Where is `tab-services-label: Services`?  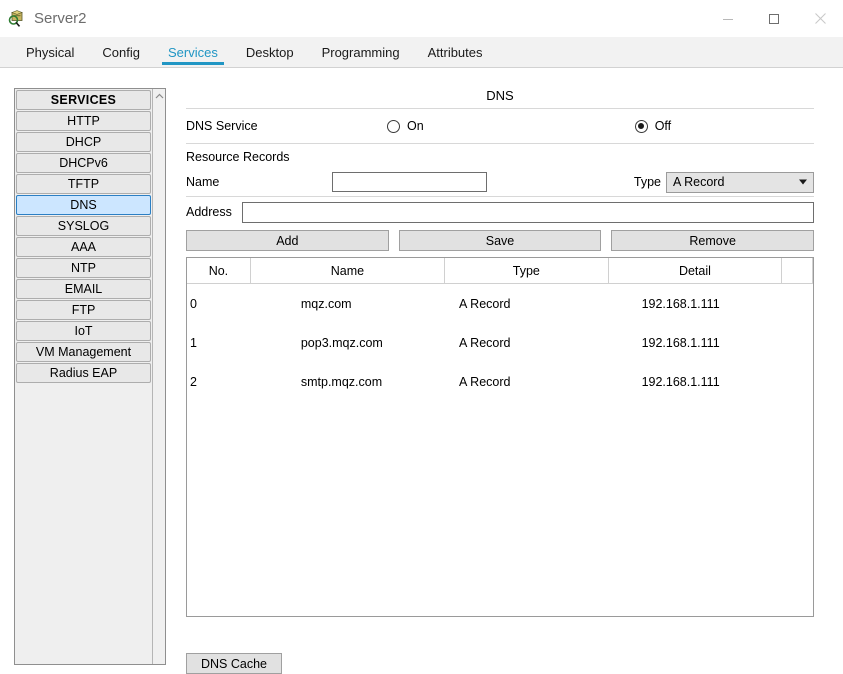 tab-services-label: Services is located at coordinates (193, 52).